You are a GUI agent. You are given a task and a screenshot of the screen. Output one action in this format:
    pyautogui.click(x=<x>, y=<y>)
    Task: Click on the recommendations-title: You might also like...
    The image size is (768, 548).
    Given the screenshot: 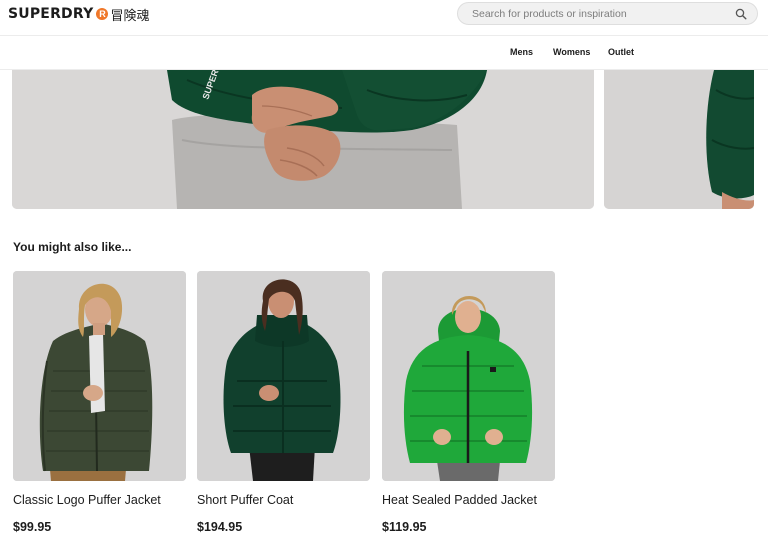 What is the action you would take?
    pyautogui.click(x=72, y=247)
    